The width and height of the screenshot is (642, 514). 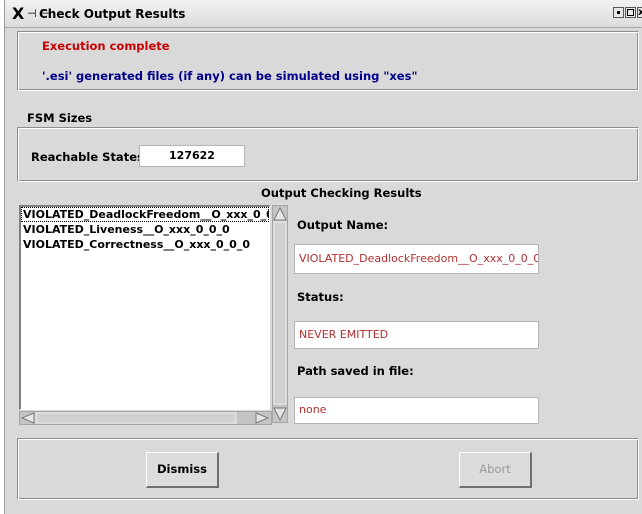 I want to click on output-name-field: VIOLATED_DeadlockFreedom__O_xxx_0_0_0, so click(x=416, y=259).